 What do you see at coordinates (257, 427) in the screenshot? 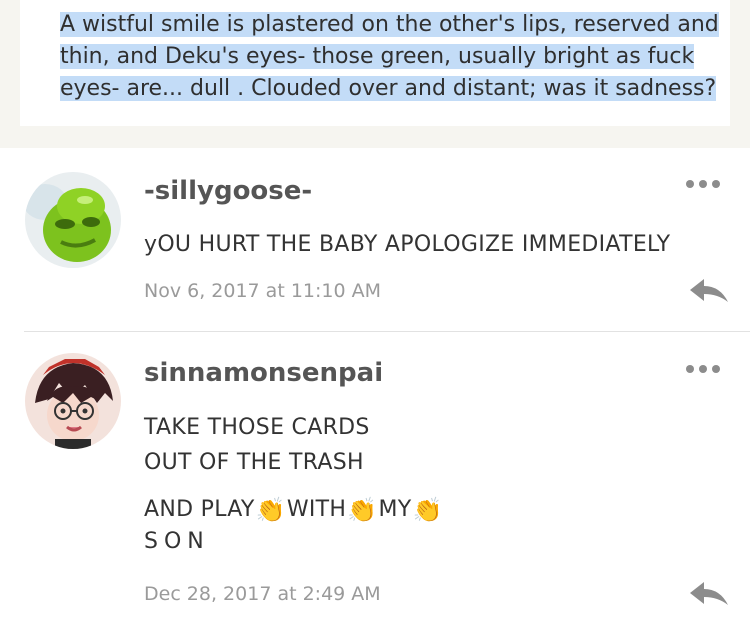
I see `comment-body-line: TAKE THOSE CARDS` at bounding box center [257, 427].